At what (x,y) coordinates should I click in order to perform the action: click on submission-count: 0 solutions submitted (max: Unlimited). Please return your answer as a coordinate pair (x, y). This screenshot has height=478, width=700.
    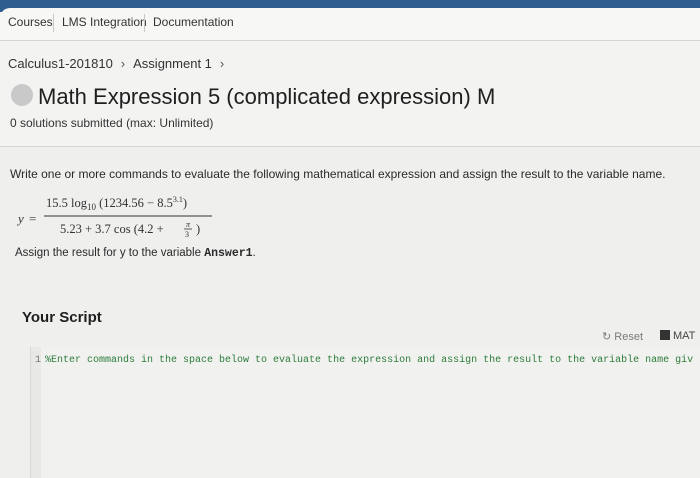
    Looking at the image, I should click on (112, 123).